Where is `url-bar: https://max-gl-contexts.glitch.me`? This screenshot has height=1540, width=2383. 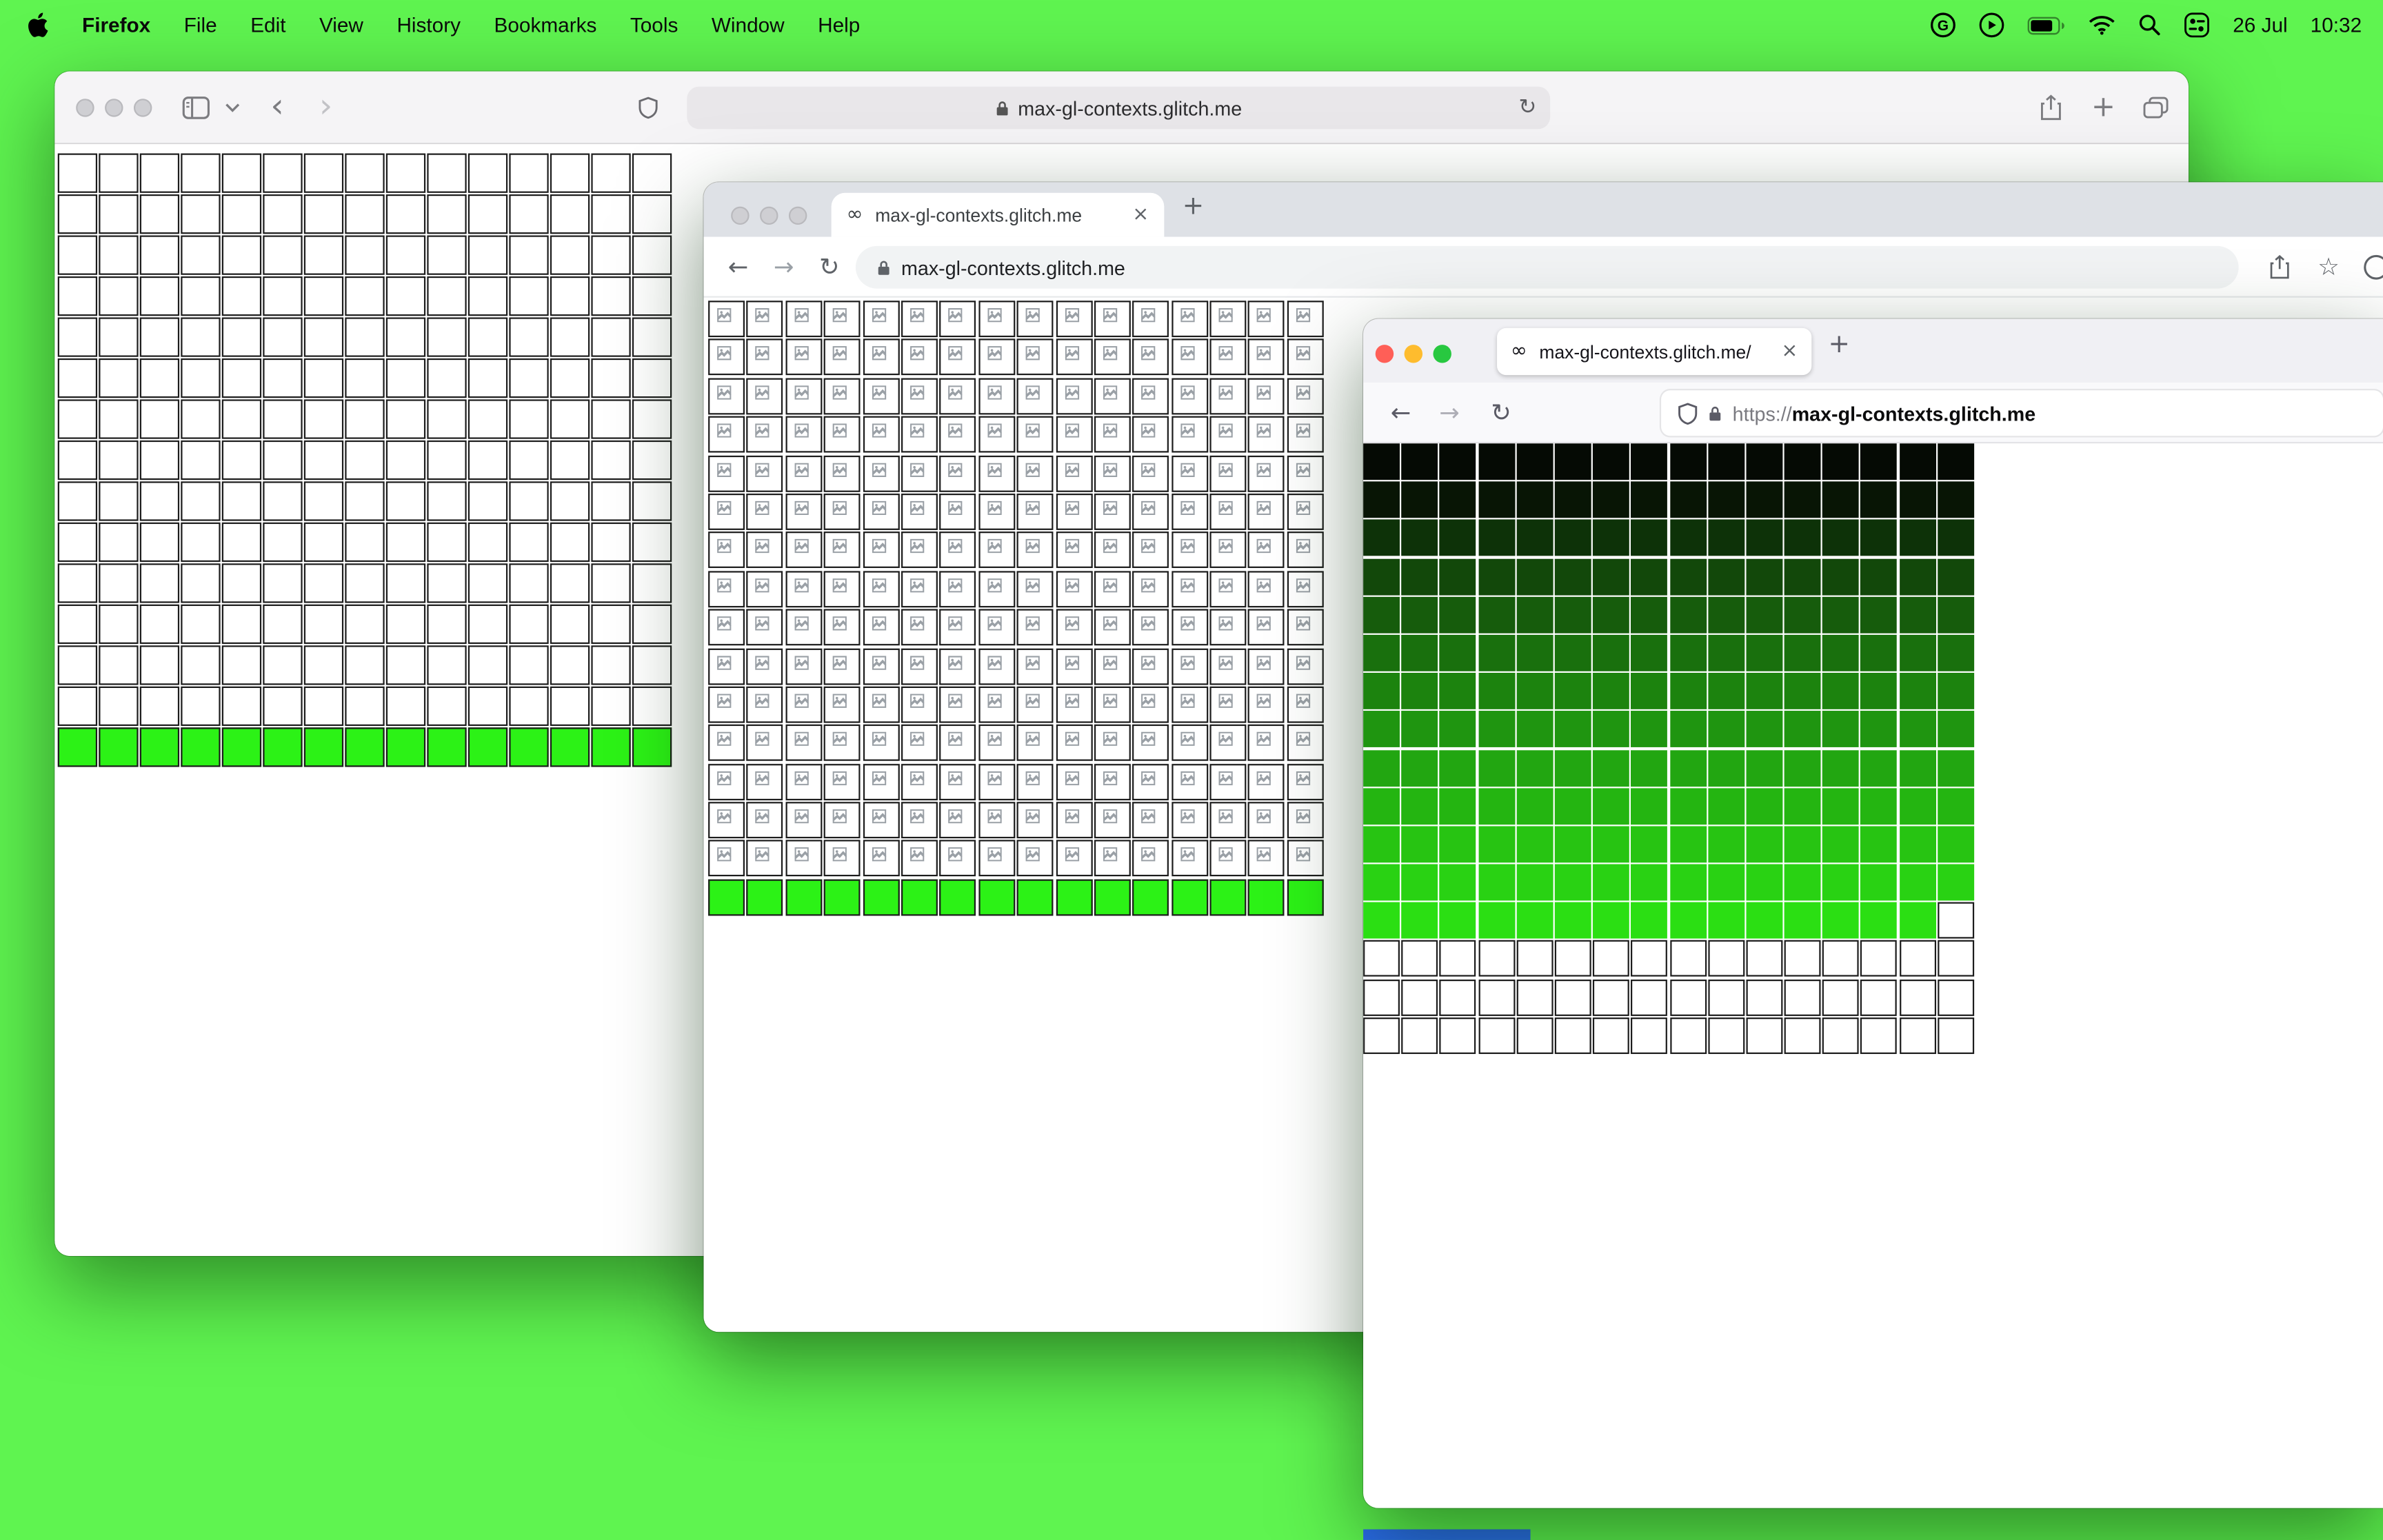 url-bar: https://max-gl-contexts.glitch.me is located at coordinates (2022, 413).